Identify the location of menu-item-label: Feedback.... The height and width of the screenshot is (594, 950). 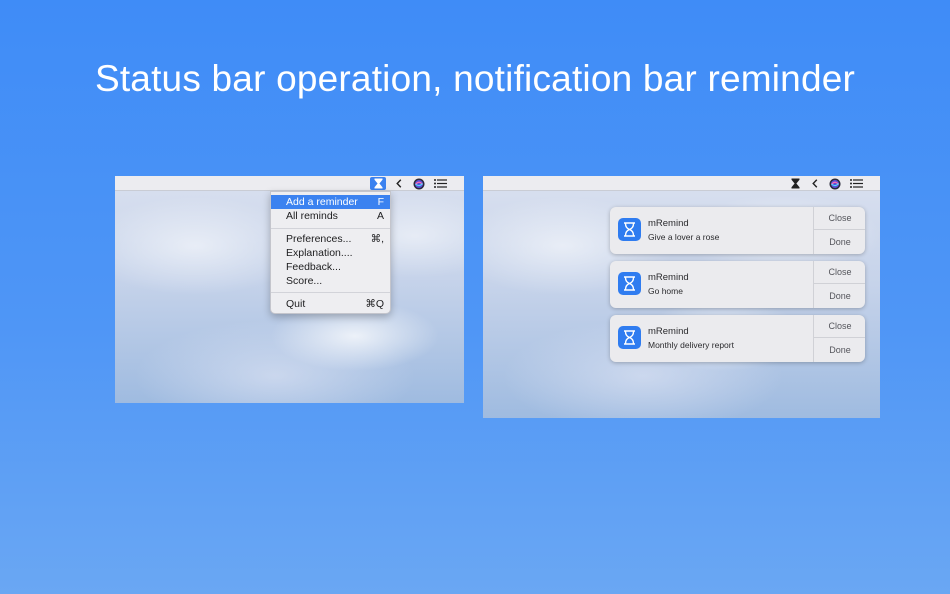
(313, 267).